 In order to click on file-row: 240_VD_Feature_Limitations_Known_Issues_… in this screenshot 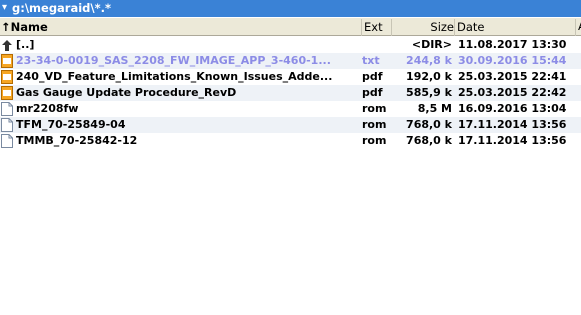, I will do `click(290, 77)`.